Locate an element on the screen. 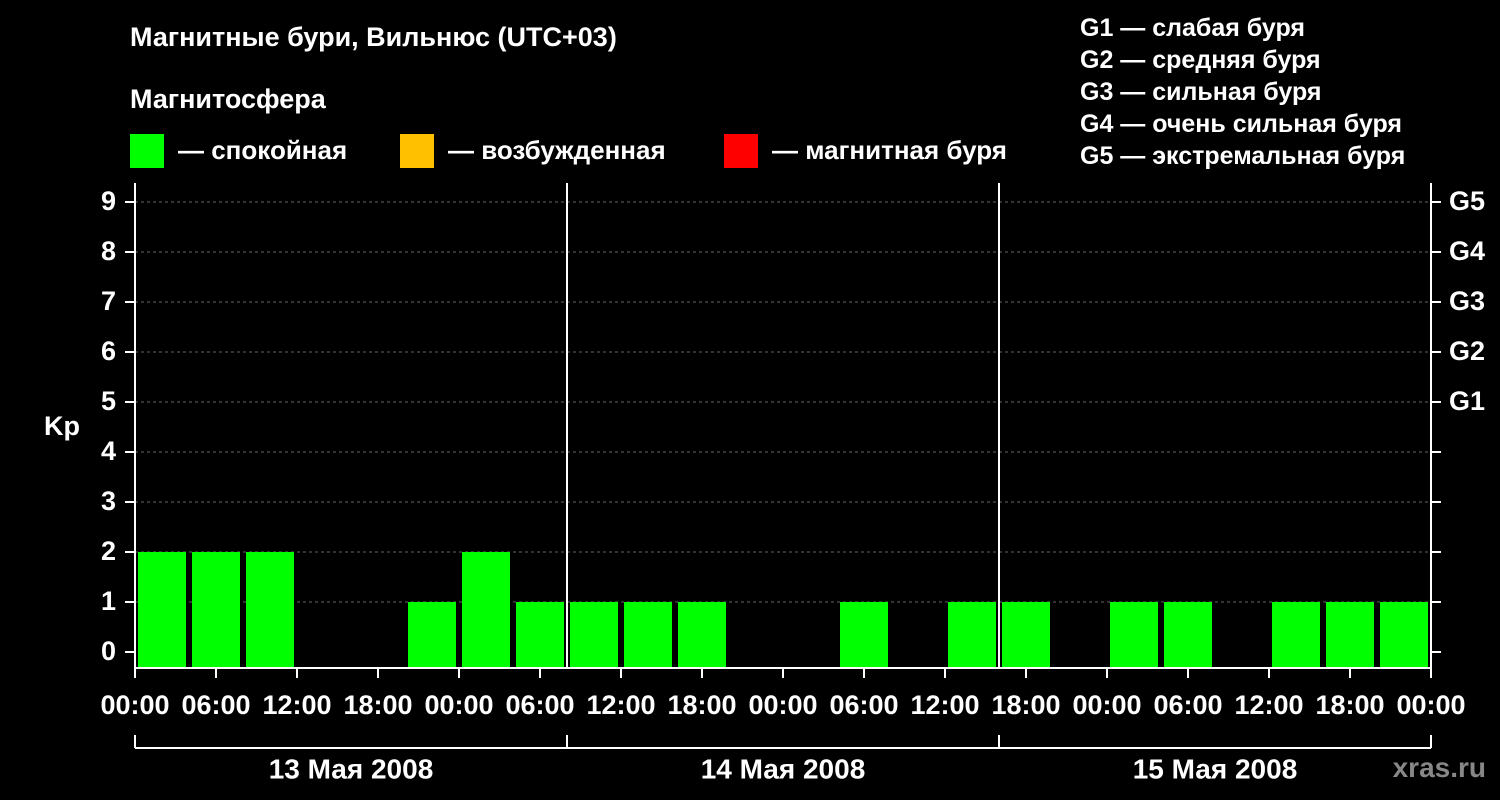  y-tick-label: 2 is located at coordinates (108, 551).